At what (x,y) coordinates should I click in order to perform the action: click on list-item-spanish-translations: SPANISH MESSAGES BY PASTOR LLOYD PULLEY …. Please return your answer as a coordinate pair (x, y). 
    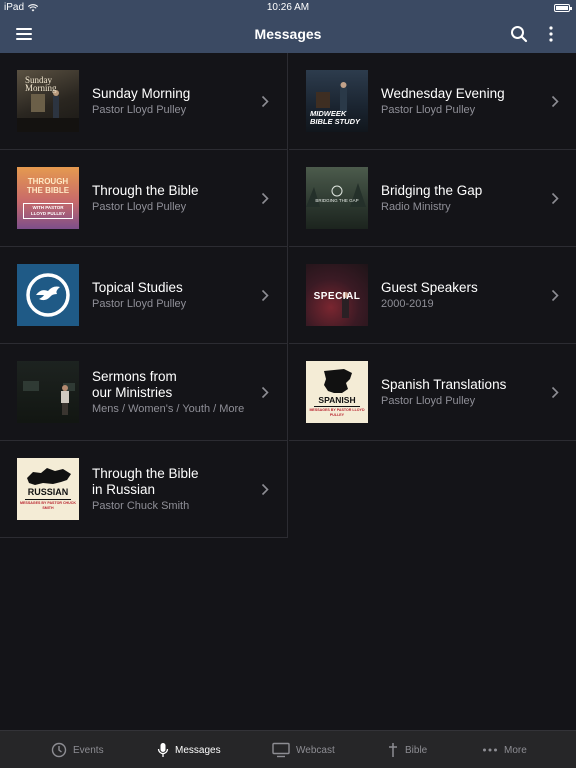
    Looking at the image, I should click on (432, 392).